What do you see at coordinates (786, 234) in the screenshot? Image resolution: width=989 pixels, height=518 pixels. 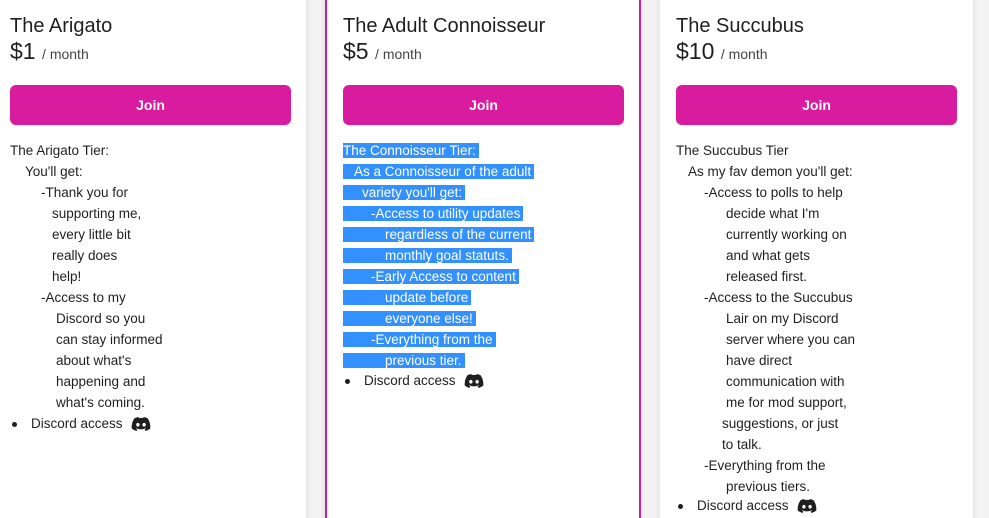 I see `description-line: currently working on` at bounding box center [786, 234].